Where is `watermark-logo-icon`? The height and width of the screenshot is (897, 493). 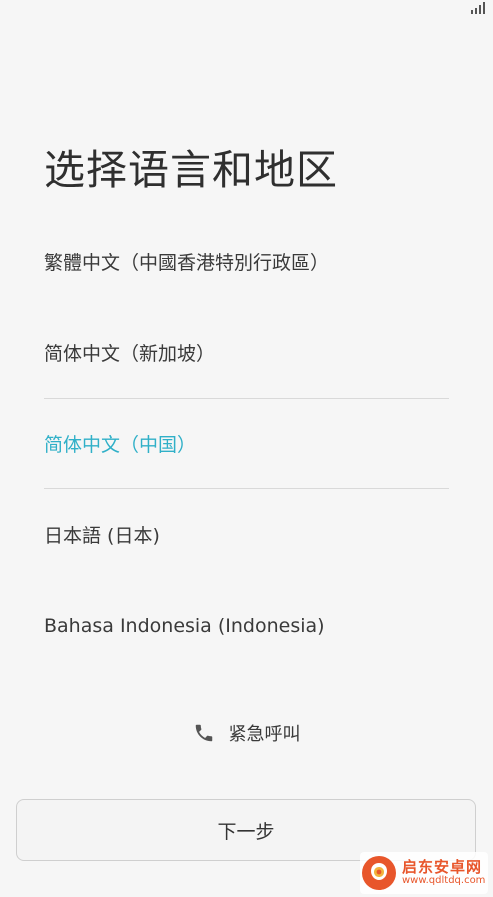 watermark-logo-icon is located at coordinates (379, 873).